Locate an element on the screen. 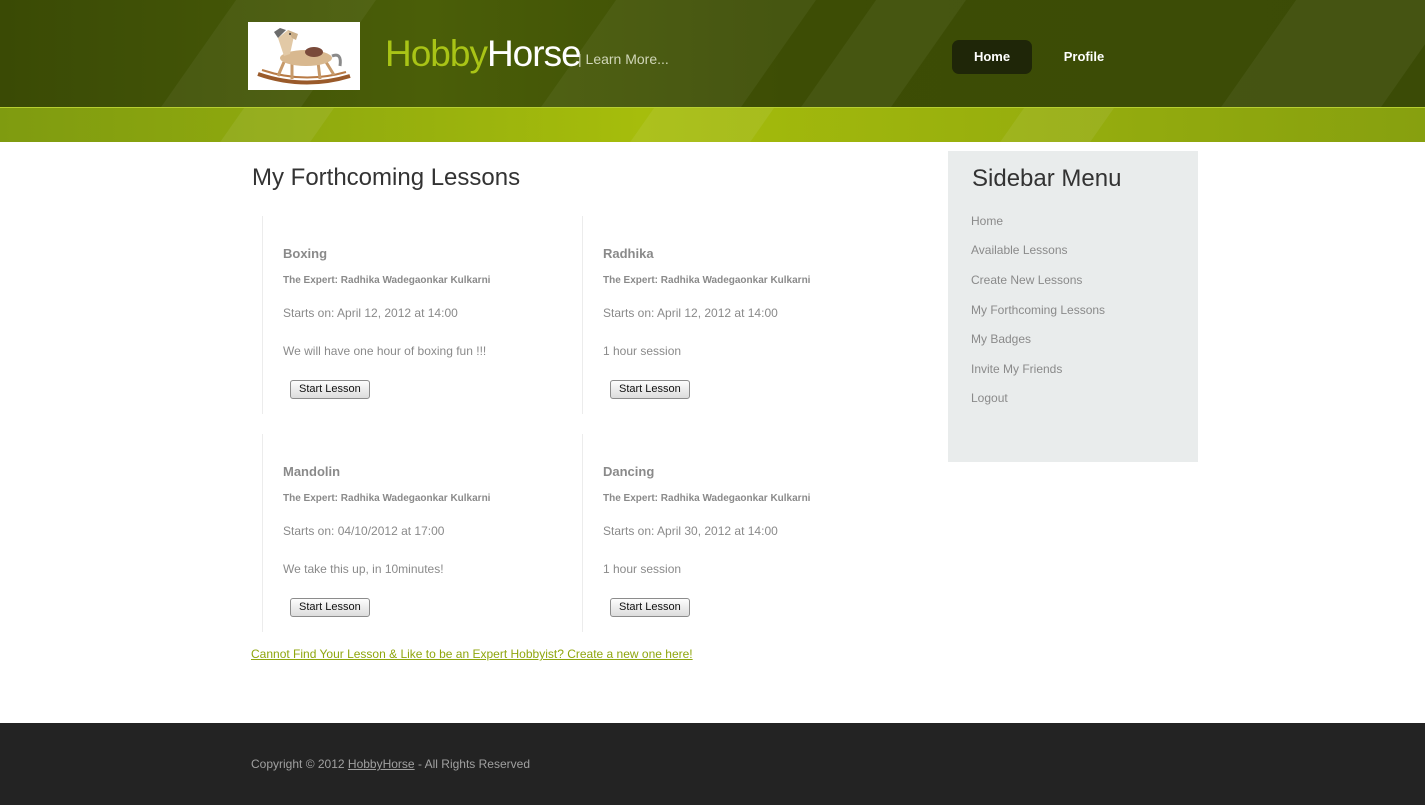  sidebar-item-logout: Logout is located at coordinates (989, 398).